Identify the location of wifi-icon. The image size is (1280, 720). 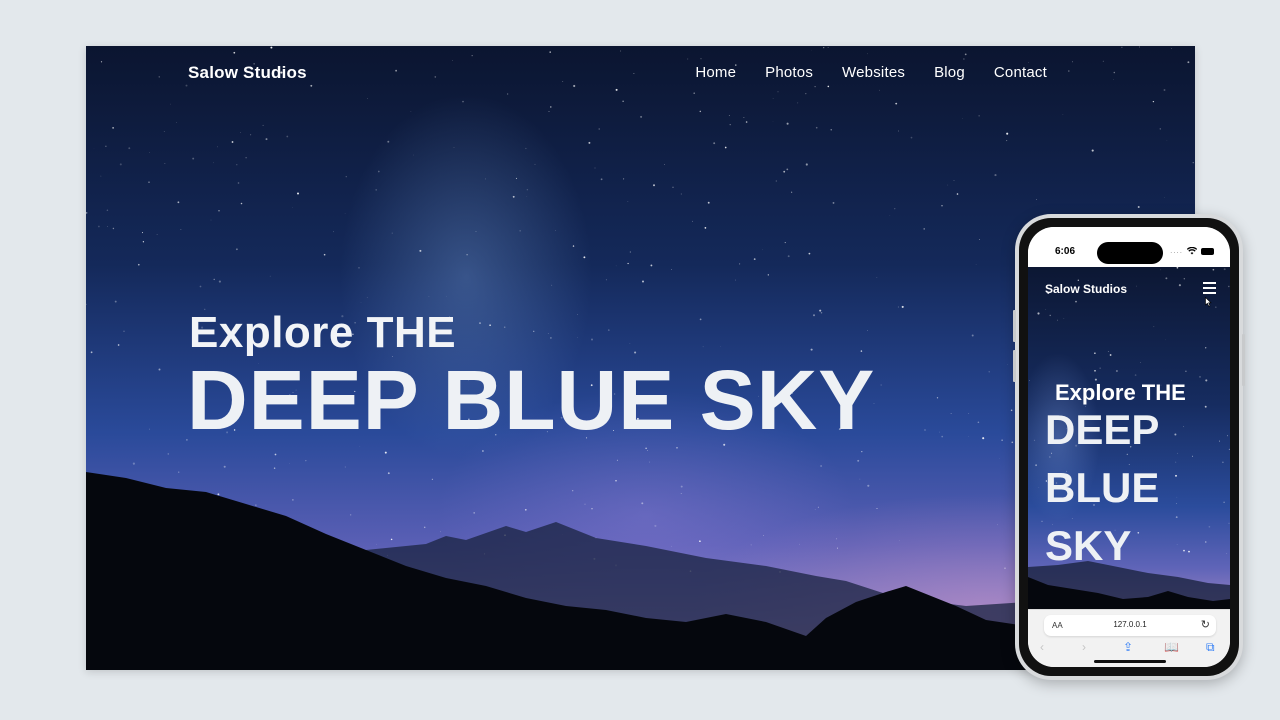
(1192, 251).